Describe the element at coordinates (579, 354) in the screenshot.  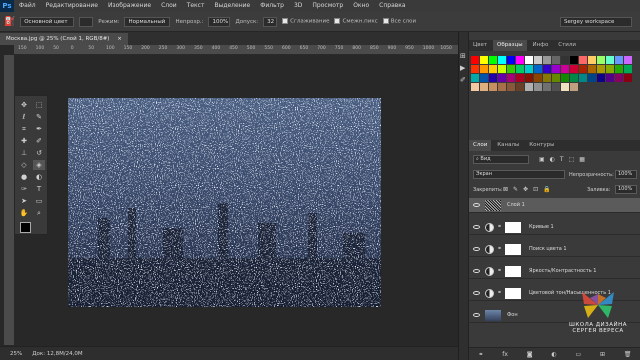
I see `folder-icon: ▭` at that location.